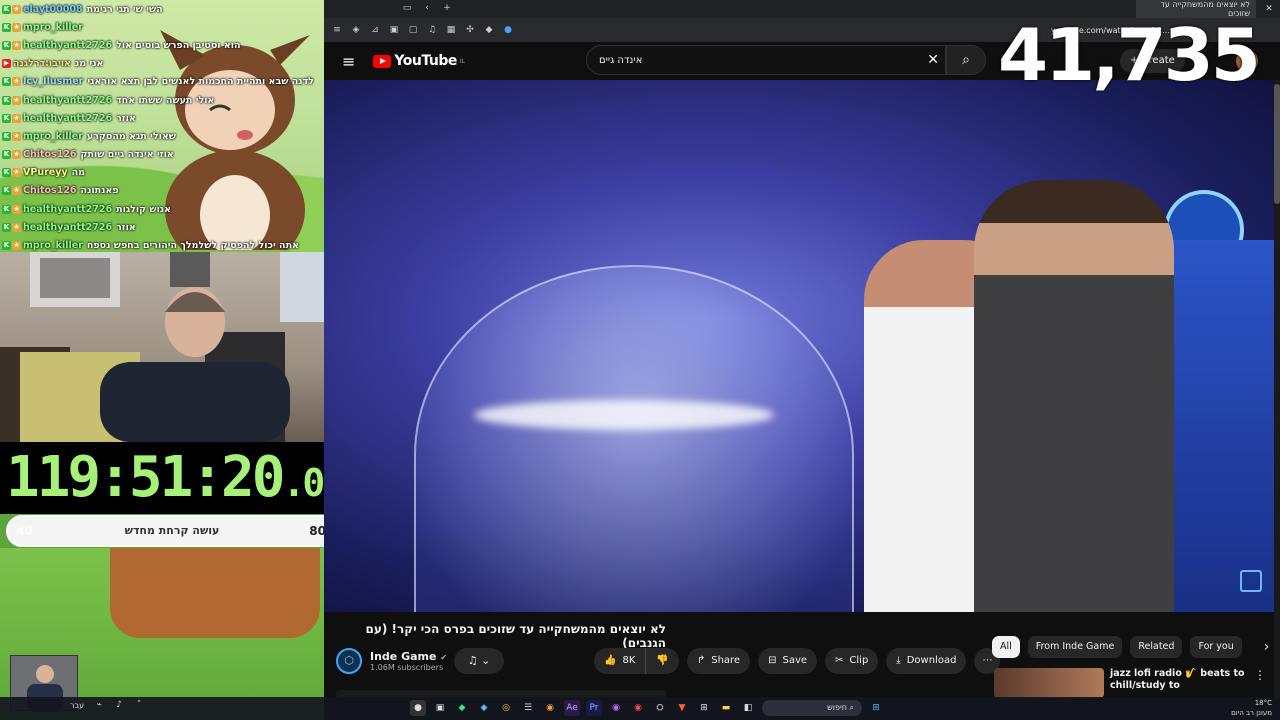 The width and height of the screenshot is (1280, 720). I want to click on steam-icon: ⛭, so click(660, 708).